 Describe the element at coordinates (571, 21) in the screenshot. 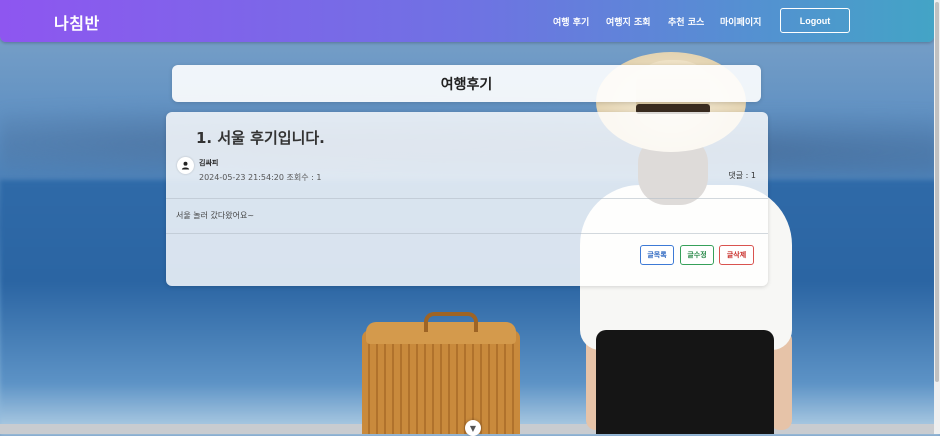

I see `nav-link-reviews: 여행 후기` at that location.